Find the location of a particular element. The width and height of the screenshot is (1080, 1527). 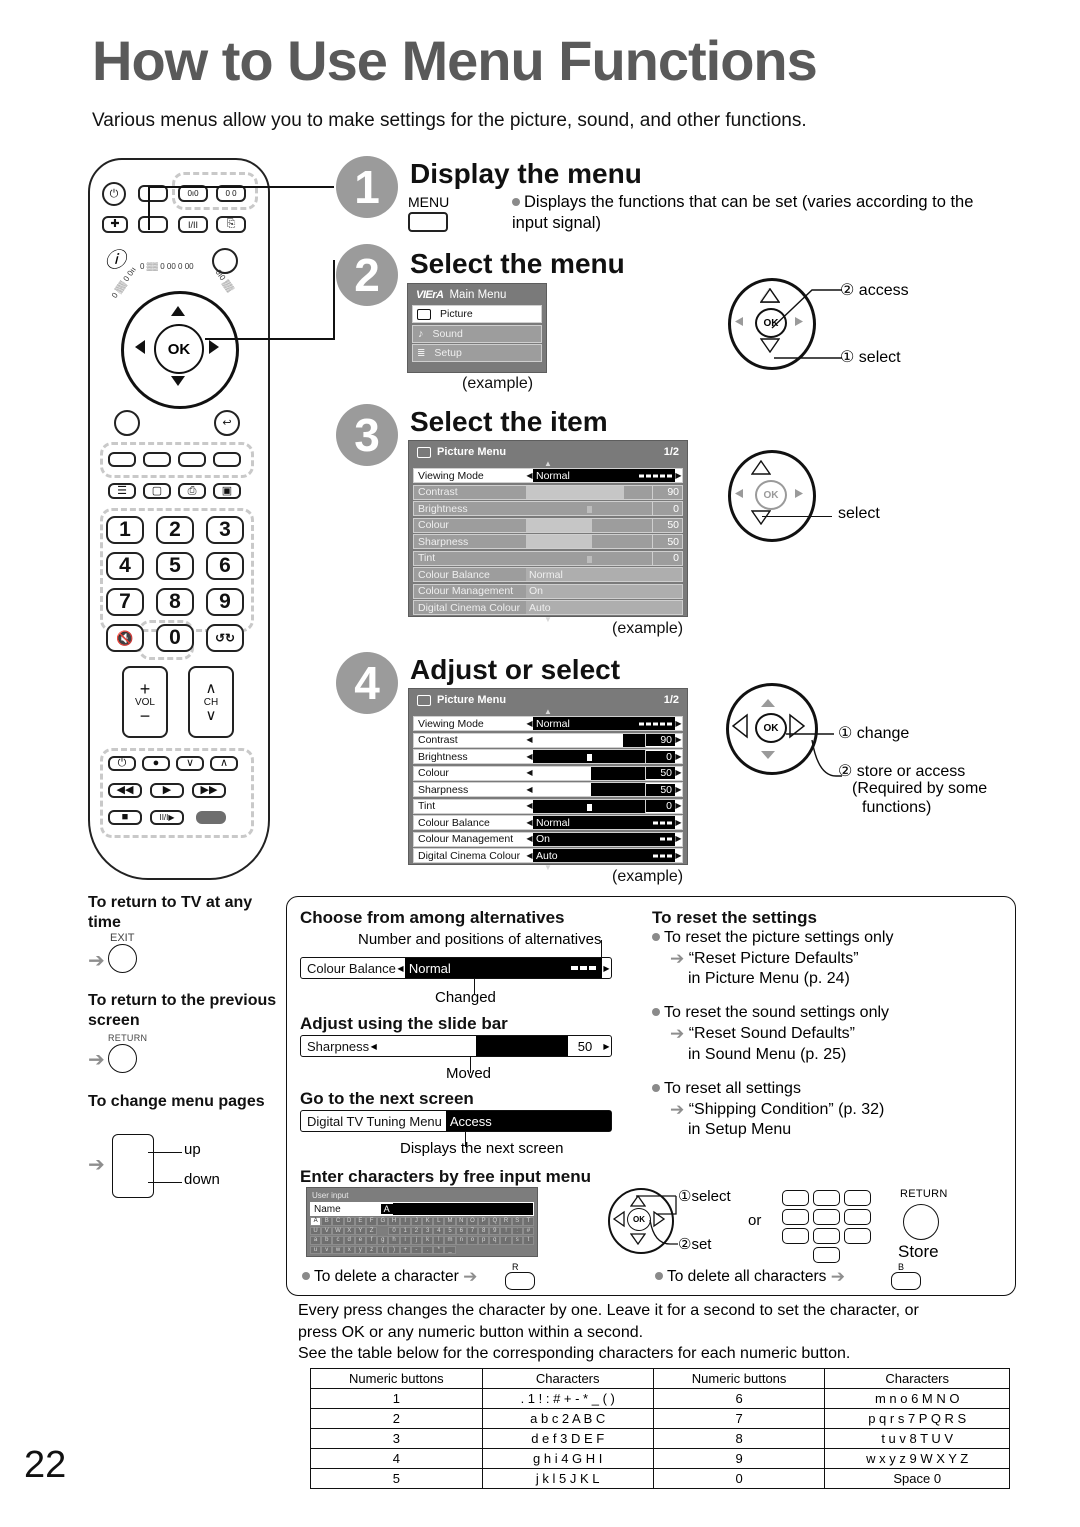

subtitle-icon: ▢ is located at coordinates (157, 491).